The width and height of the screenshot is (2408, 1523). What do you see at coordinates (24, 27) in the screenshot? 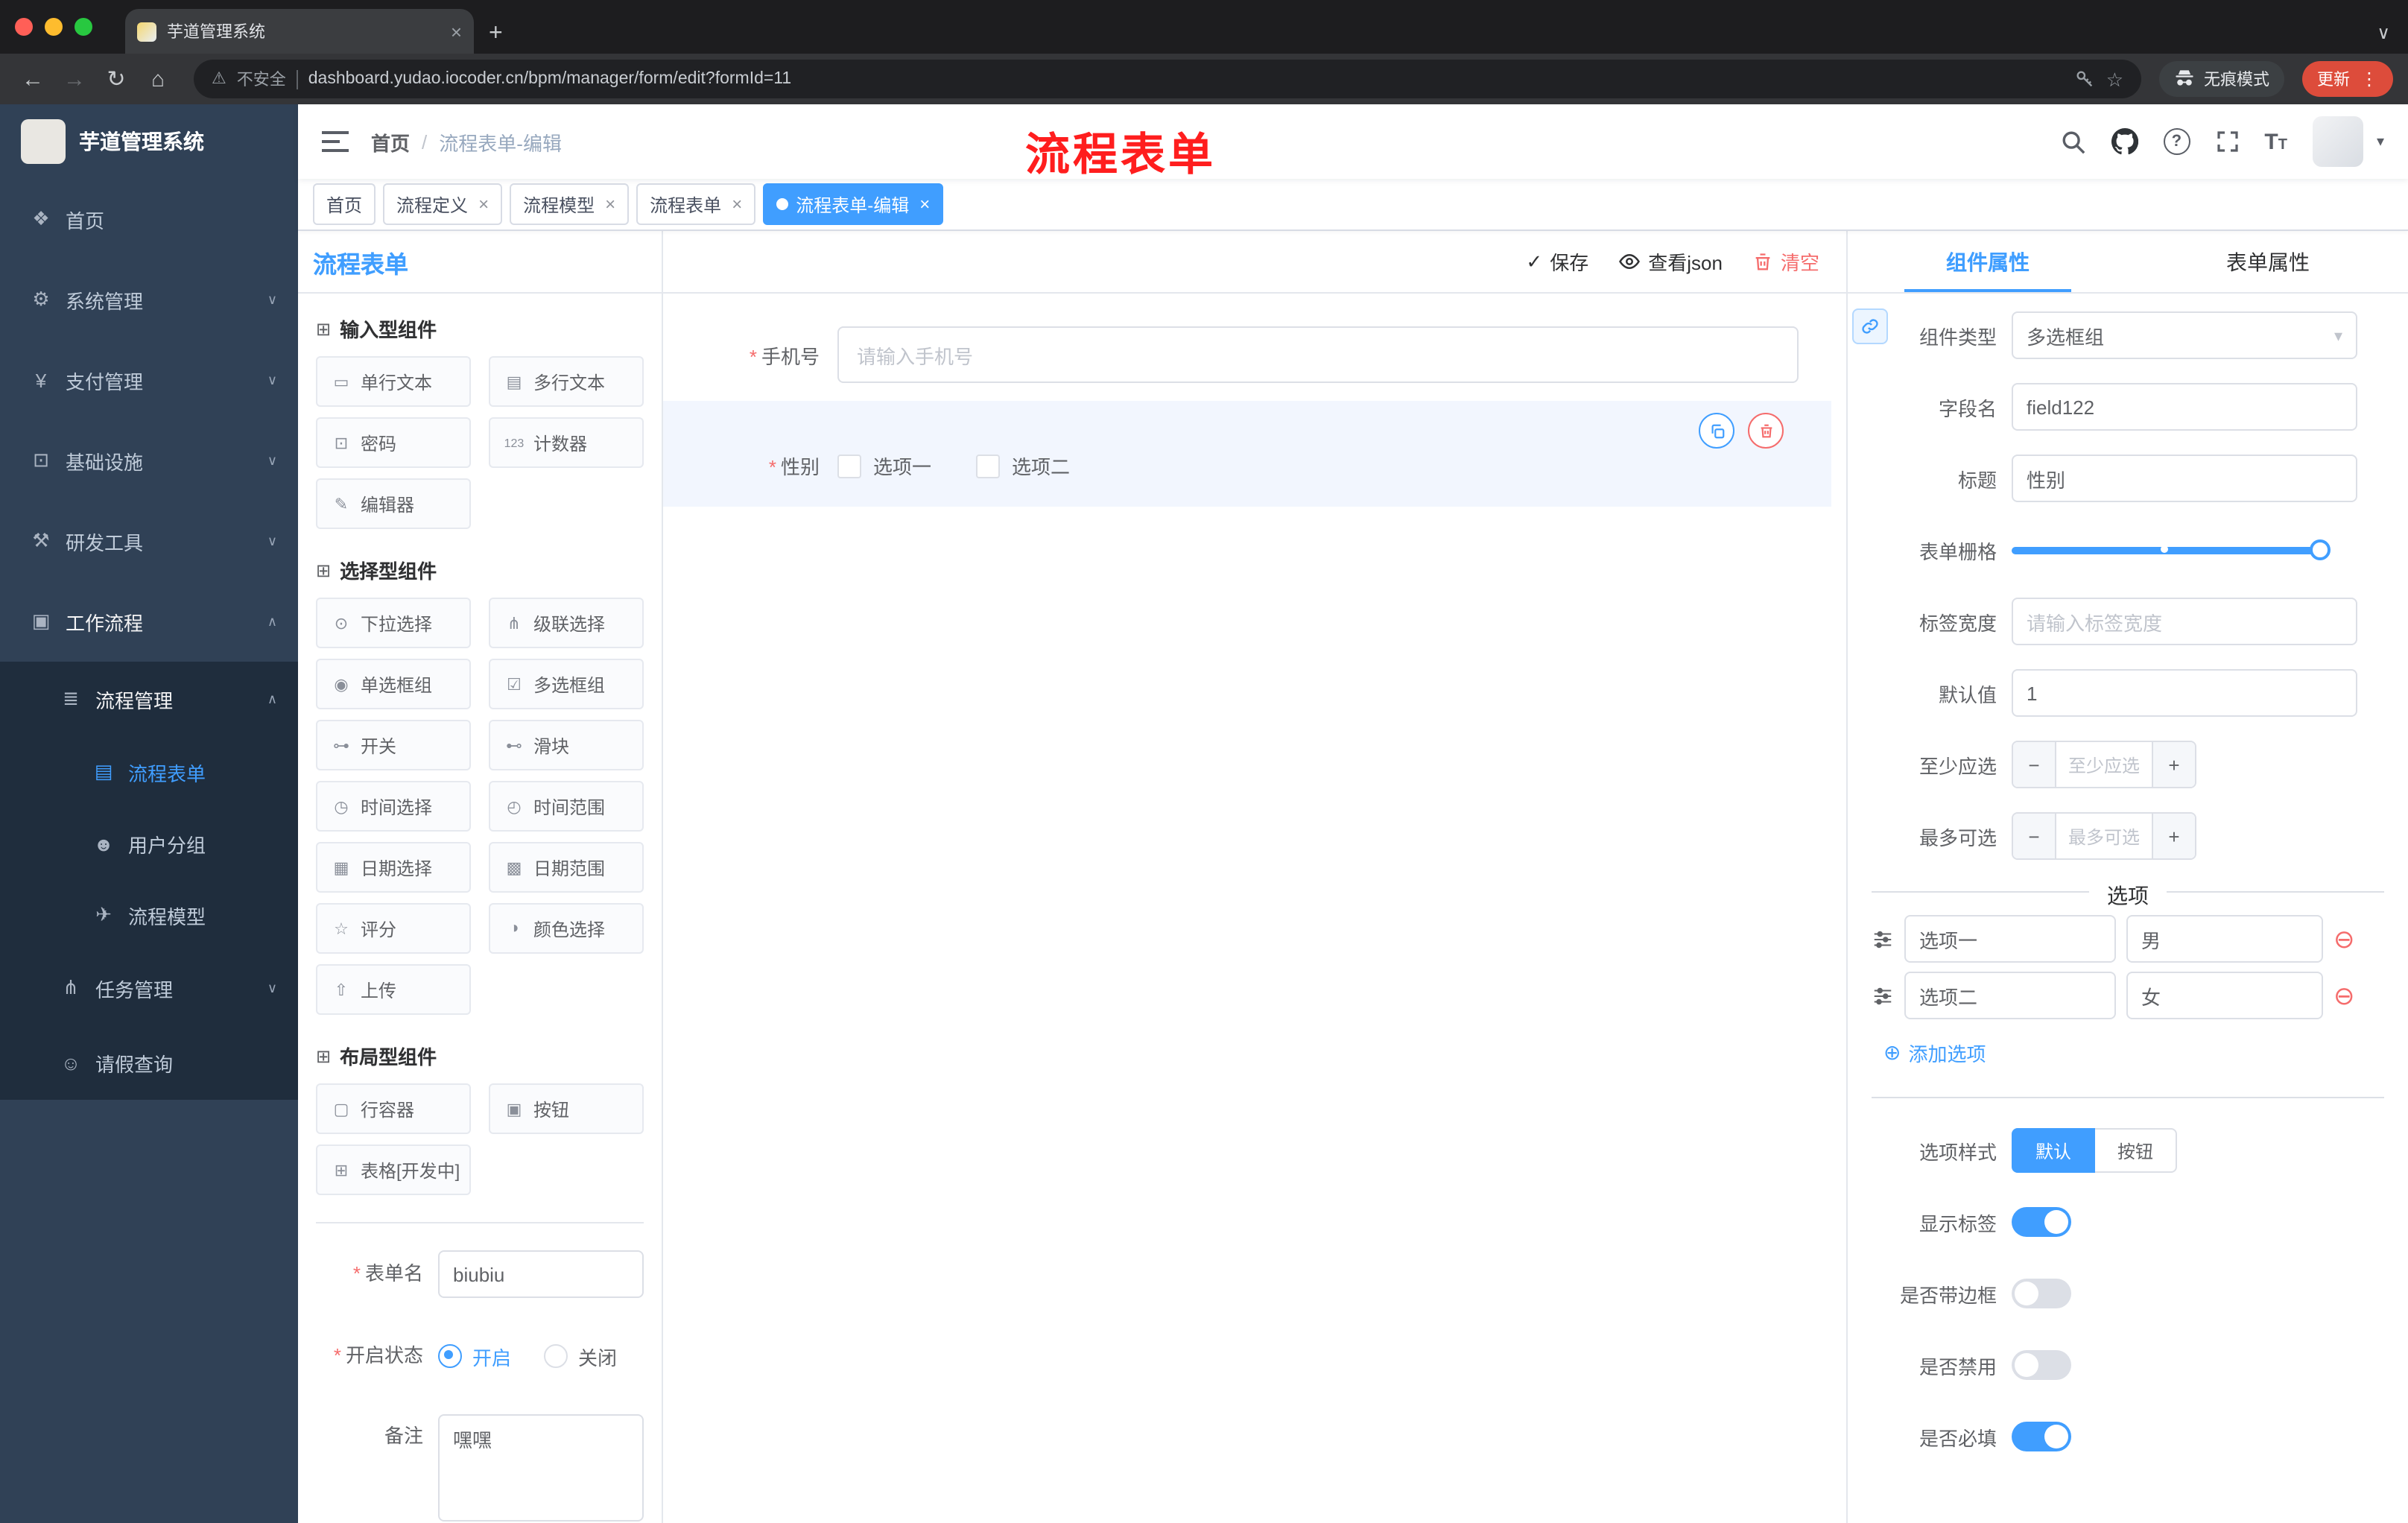
I see `window-close-button` at bounding box center [24, 27].